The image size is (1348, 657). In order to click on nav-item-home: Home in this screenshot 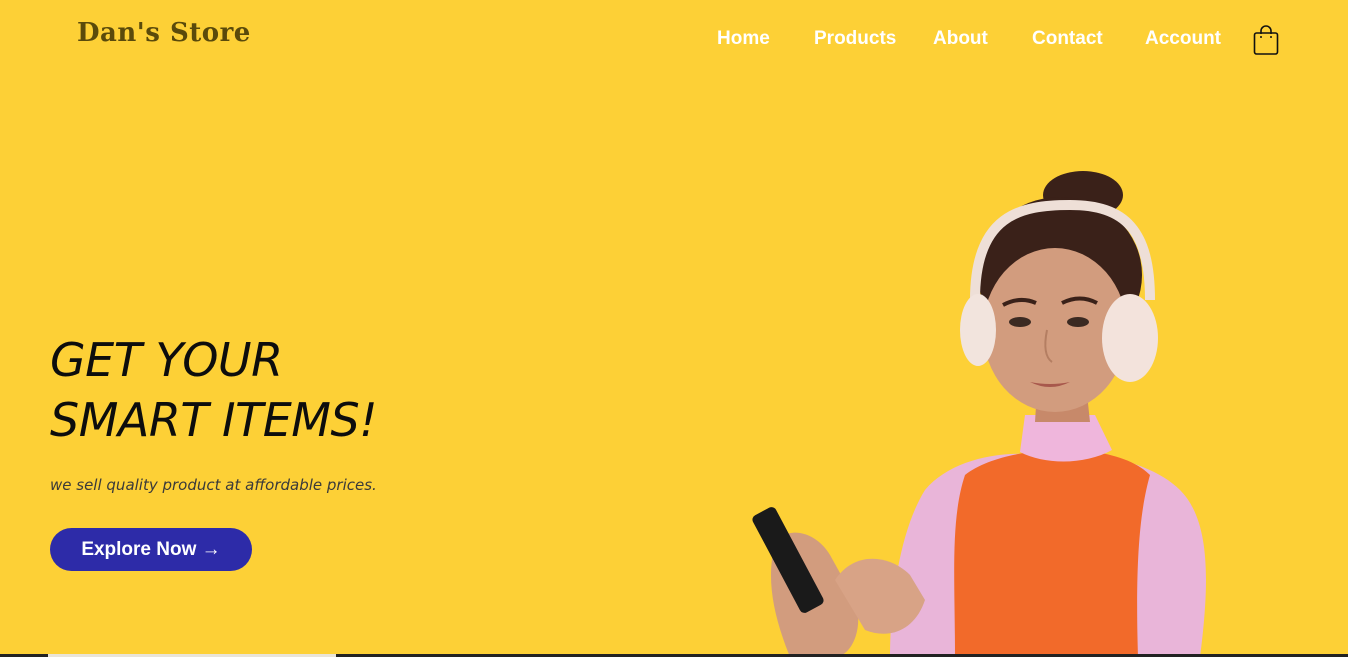, I will do `click(743, 39)`.